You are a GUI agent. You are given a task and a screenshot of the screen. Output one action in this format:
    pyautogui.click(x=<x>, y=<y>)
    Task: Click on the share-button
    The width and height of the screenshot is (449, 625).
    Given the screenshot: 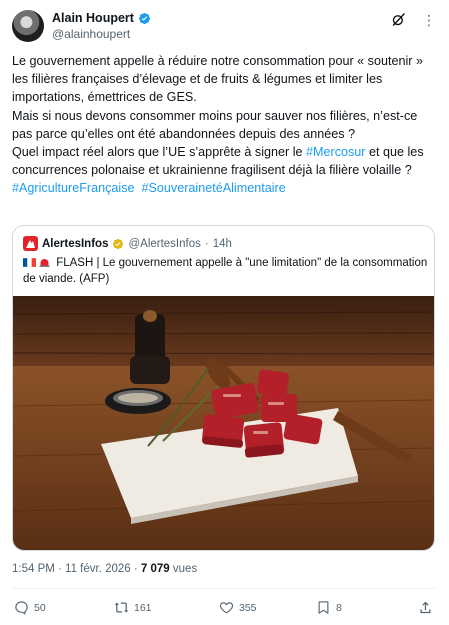 What is the action you would take?
    pyautogui.click(x=425, y=607)
    